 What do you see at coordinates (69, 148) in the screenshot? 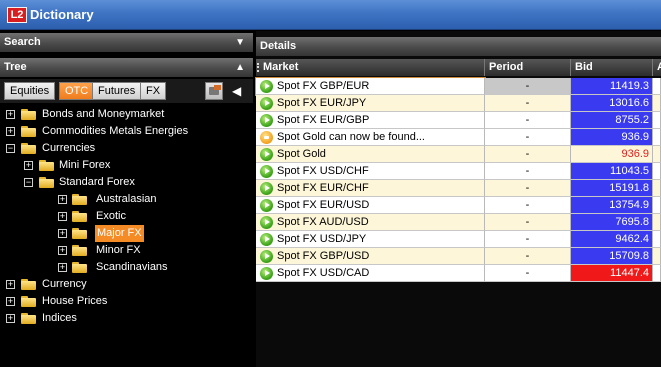
I see `tree-node-label: Currencies` at bounding box center [69, 148].